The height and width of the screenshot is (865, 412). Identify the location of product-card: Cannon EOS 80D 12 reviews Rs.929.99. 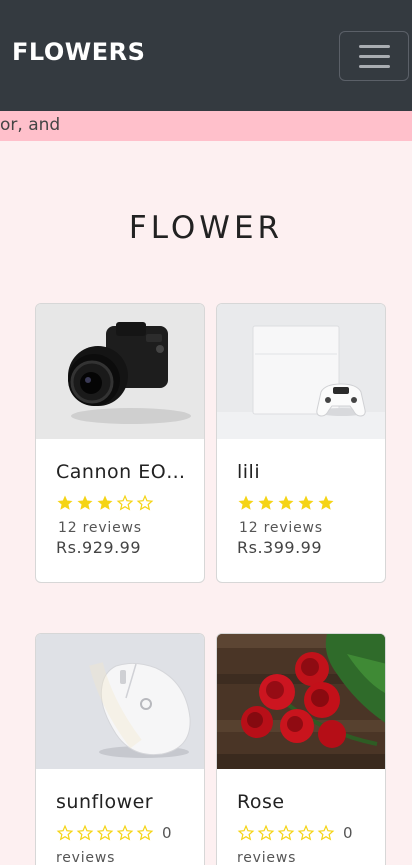
(120, 443).